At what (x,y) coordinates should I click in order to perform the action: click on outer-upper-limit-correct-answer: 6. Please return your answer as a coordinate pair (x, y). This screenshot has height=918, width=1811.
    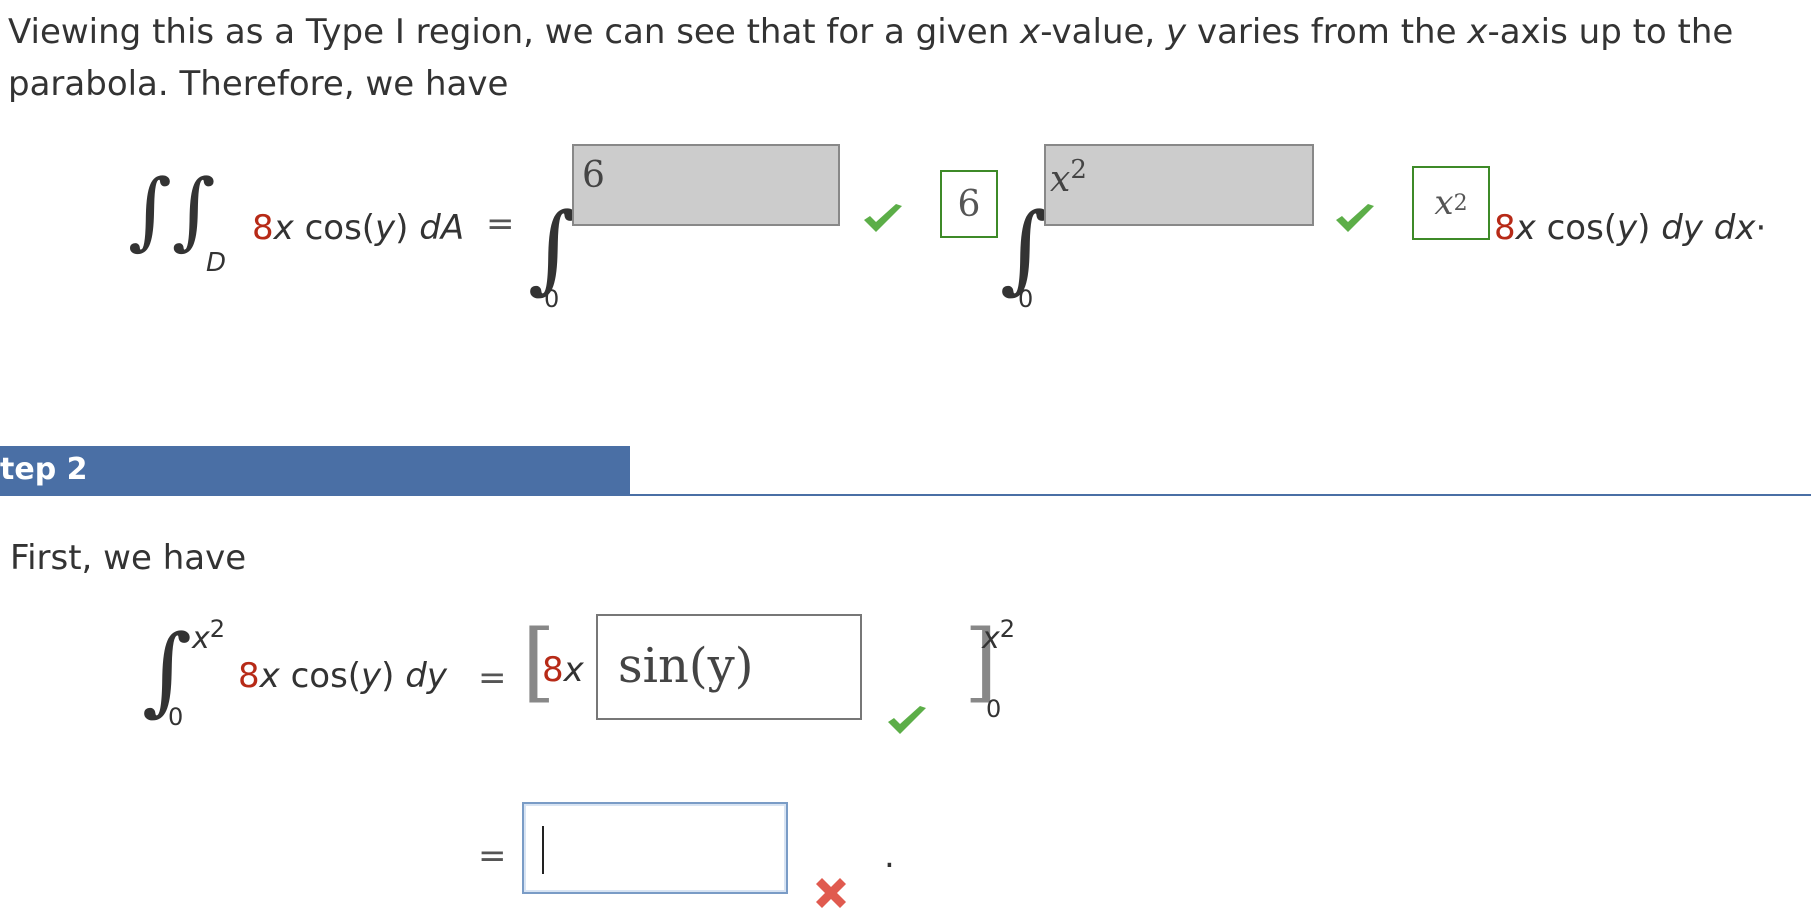
    Looking at the image, I should click on (969, 204).